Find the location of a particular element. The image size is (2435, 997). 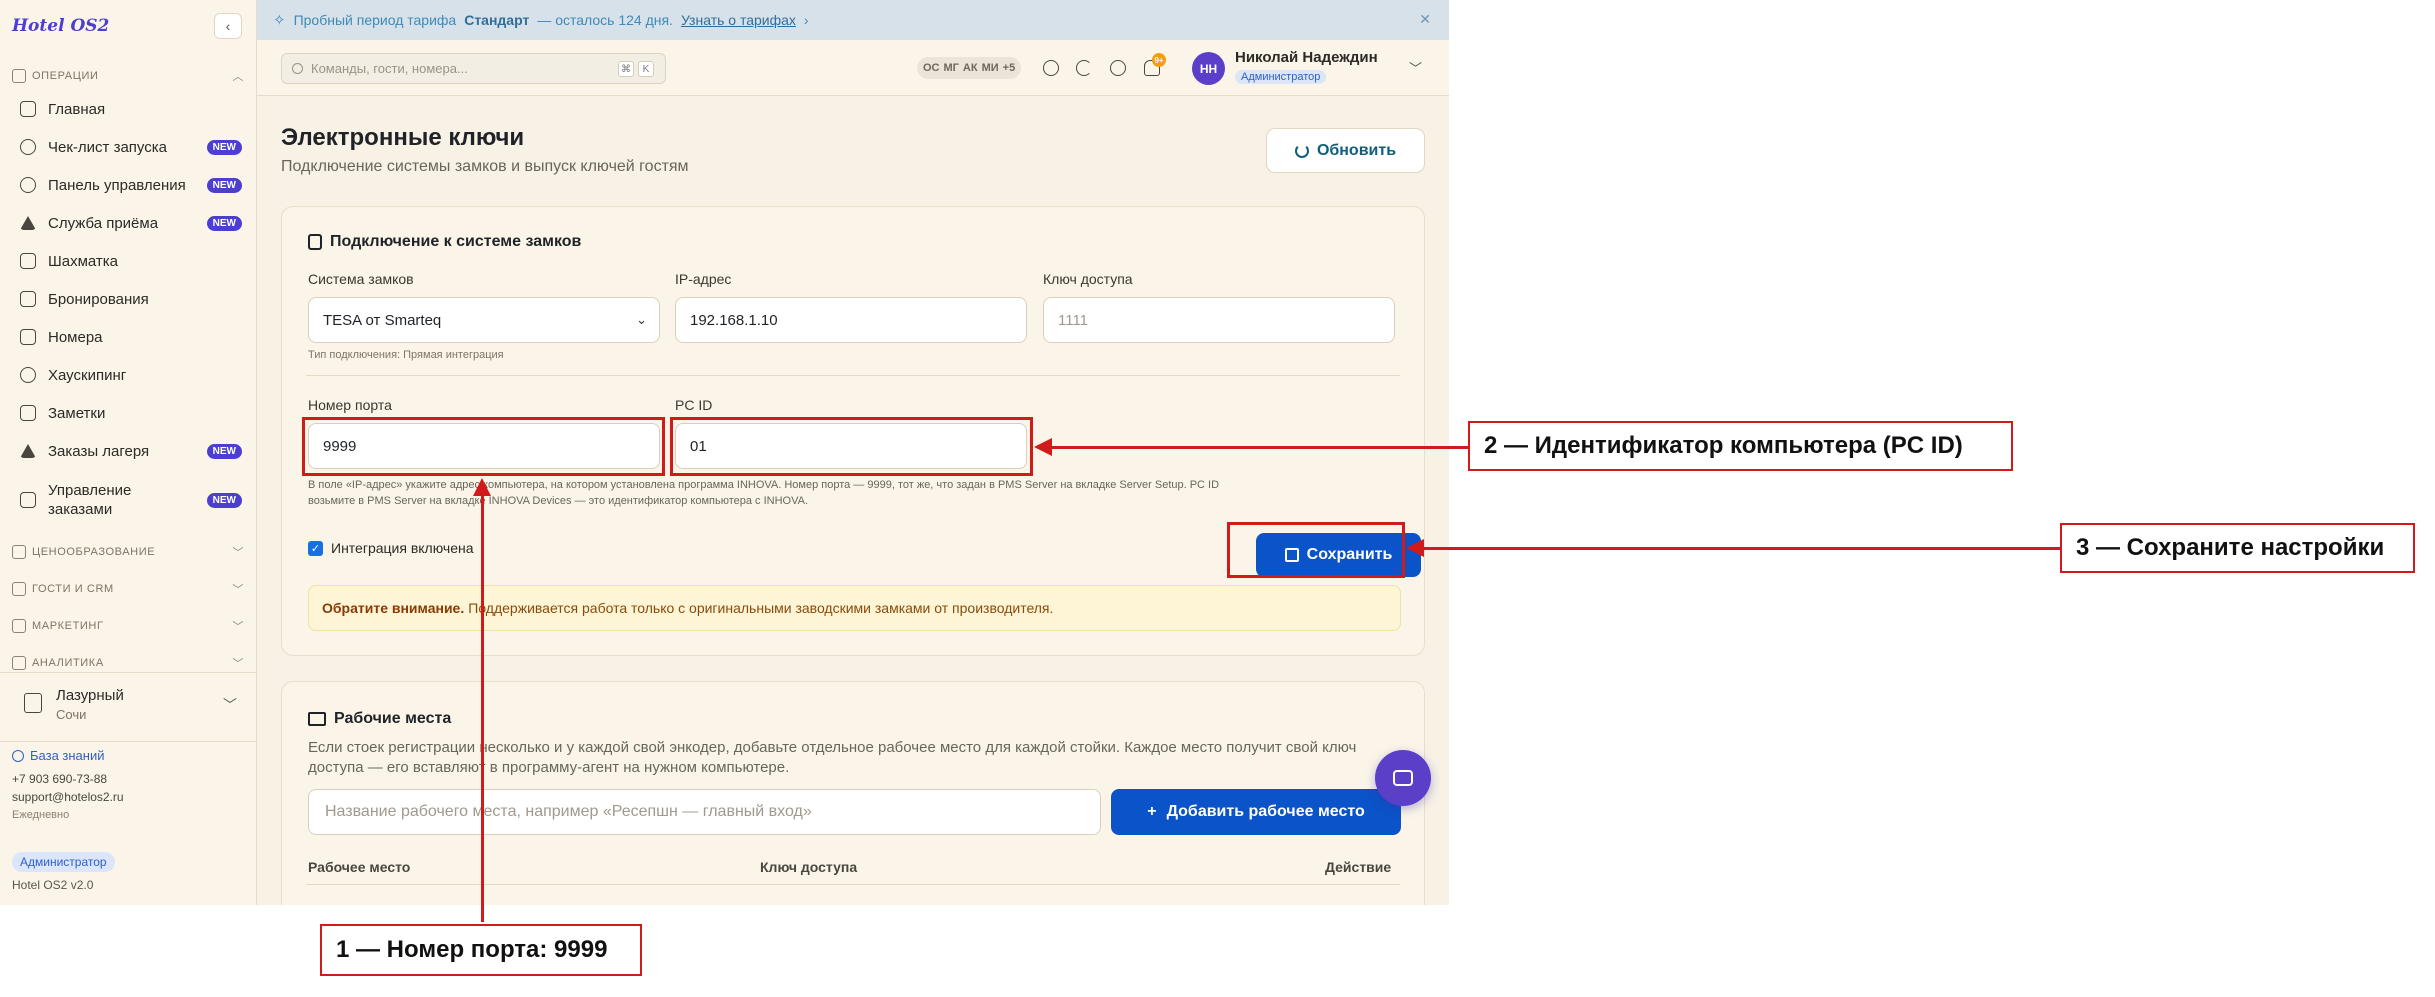

support-email: support@hotelos2.ru is located at coordinates (68, 797).